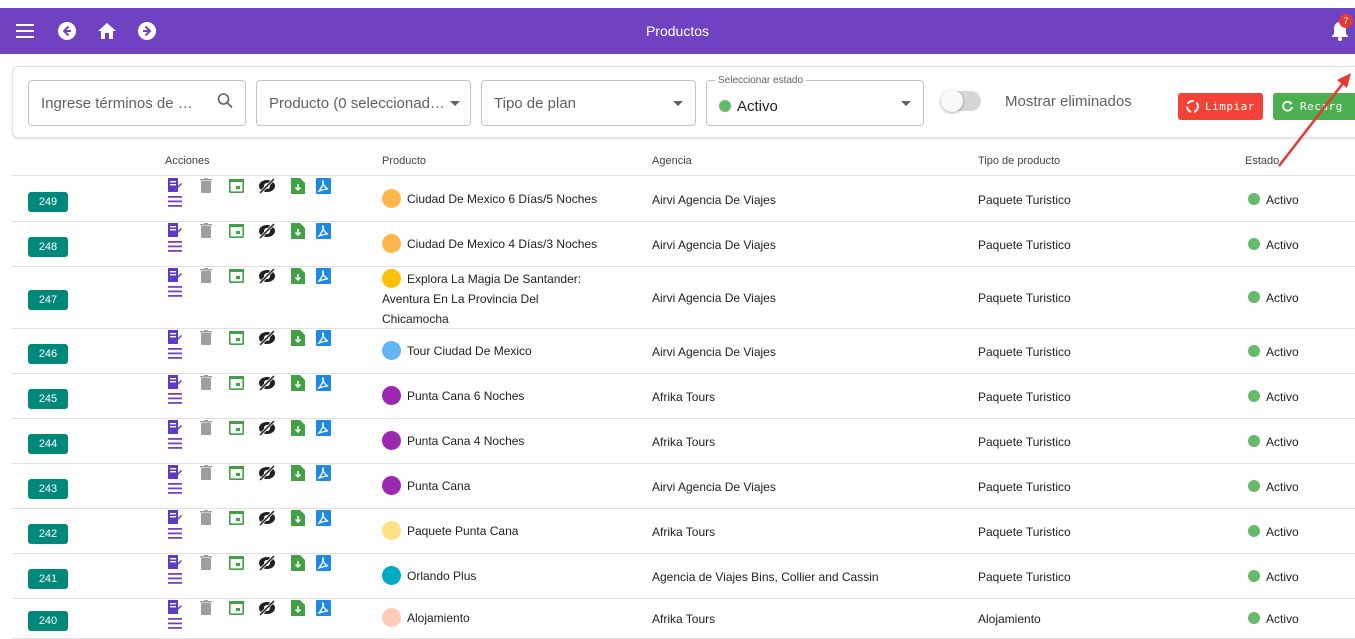  Describe the element at coordinates (67, 31) in the screenshot. I see `back-arrow-icon` at that location.